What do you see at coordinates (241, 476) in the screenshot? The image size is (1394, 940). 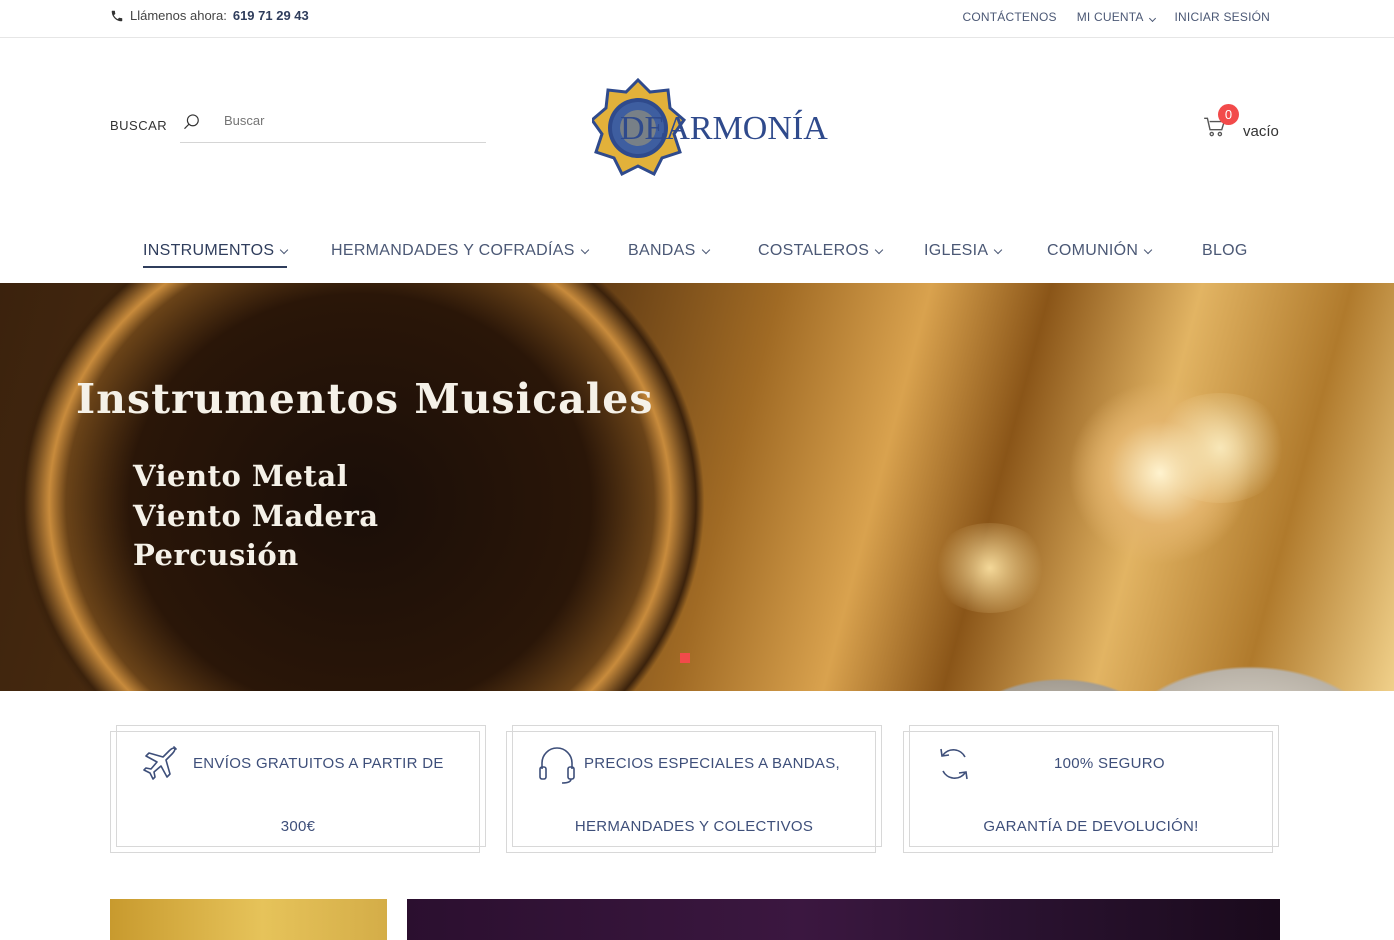 I see `hero-line: Viento Metal` at bounding box center [241, 476].